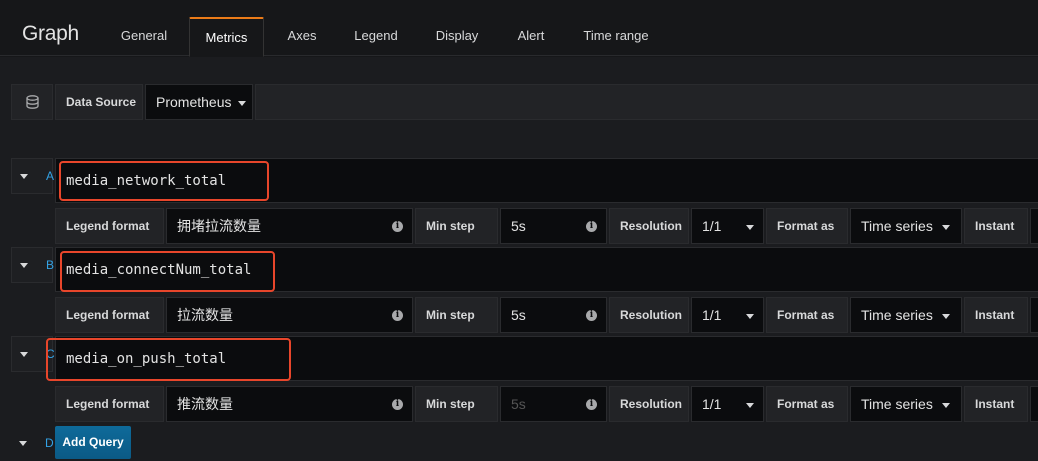 Image resolution: width=1038 pixels, height=461 pixels. I want to click on query-letter: B, so click(50, 265).